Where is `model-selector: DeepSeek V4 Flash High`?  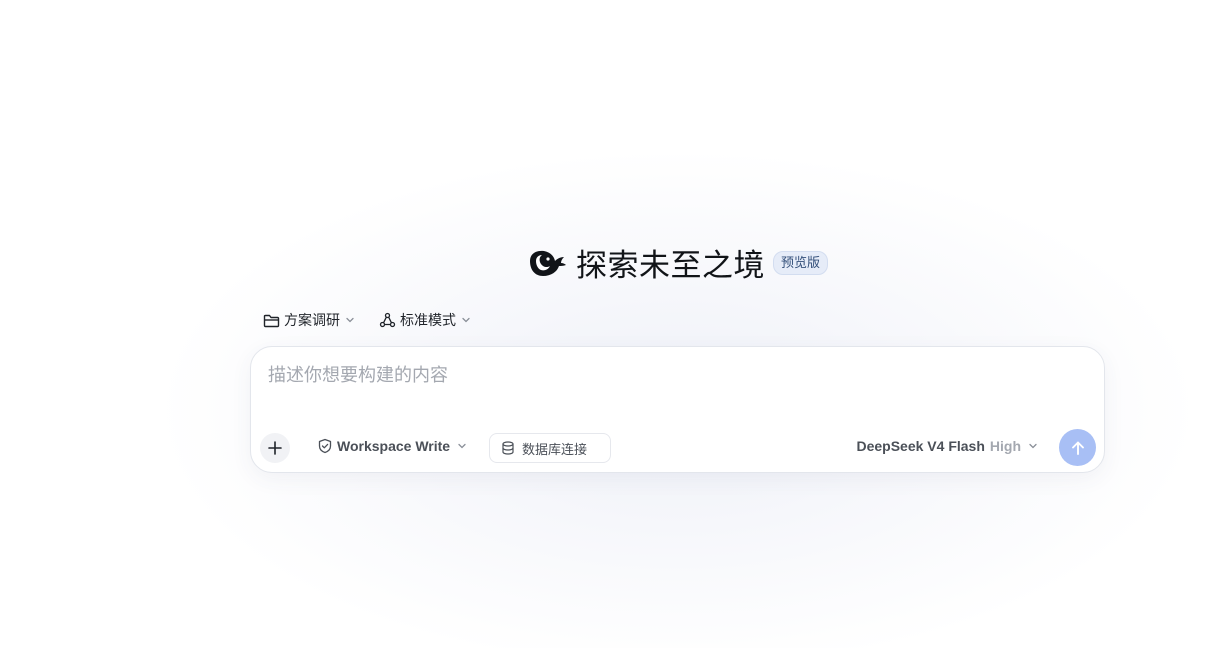 model-selector: DeepSeek V4 Flash High is located at coordinates (947, 446).